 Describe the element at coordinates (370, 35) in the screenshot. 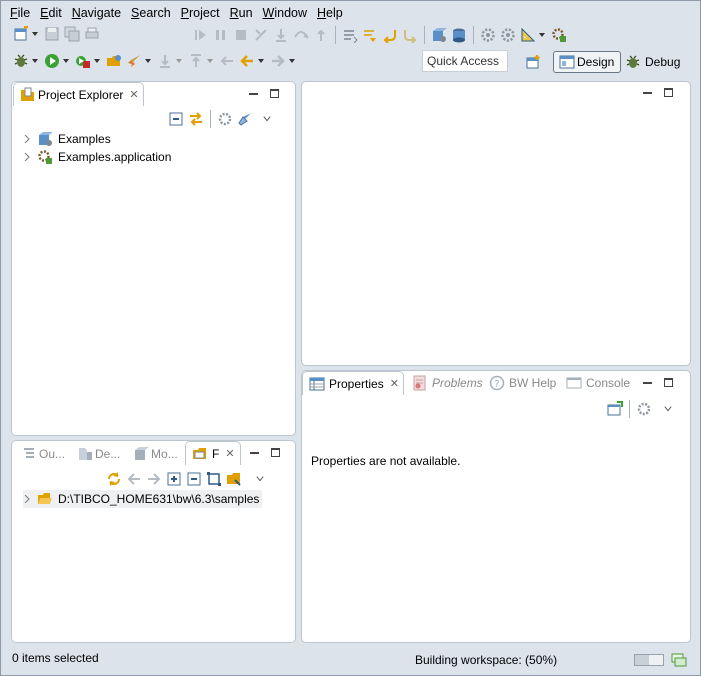

I see `run-to-line-icon` at that location.